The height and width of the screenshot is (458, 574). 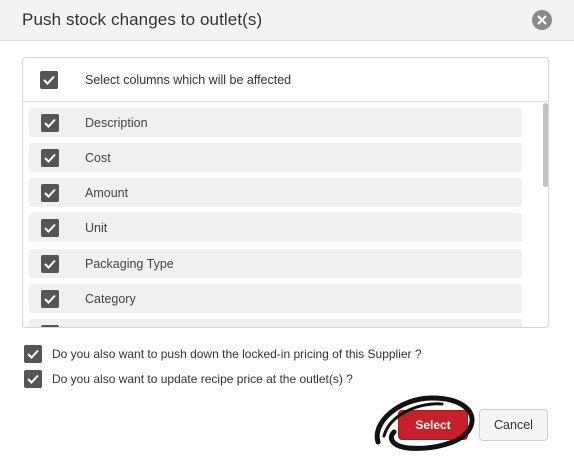 What do you see at coordinates (129, 264) in the screenshot?
I see `column-item-label: Packaging Type` at bounding box center [129, 264].